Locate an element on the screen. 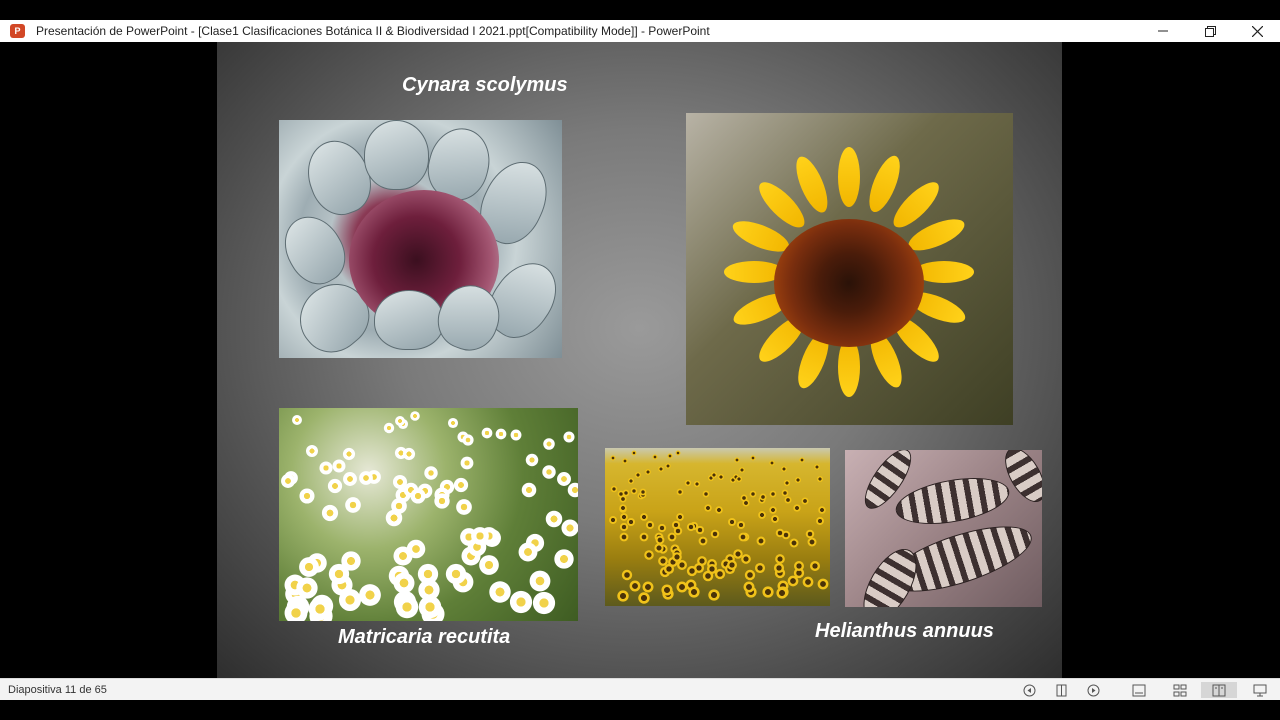 This screenshot has height=720, width=1280. minimize-icon is located at coordinates (1163, 31).